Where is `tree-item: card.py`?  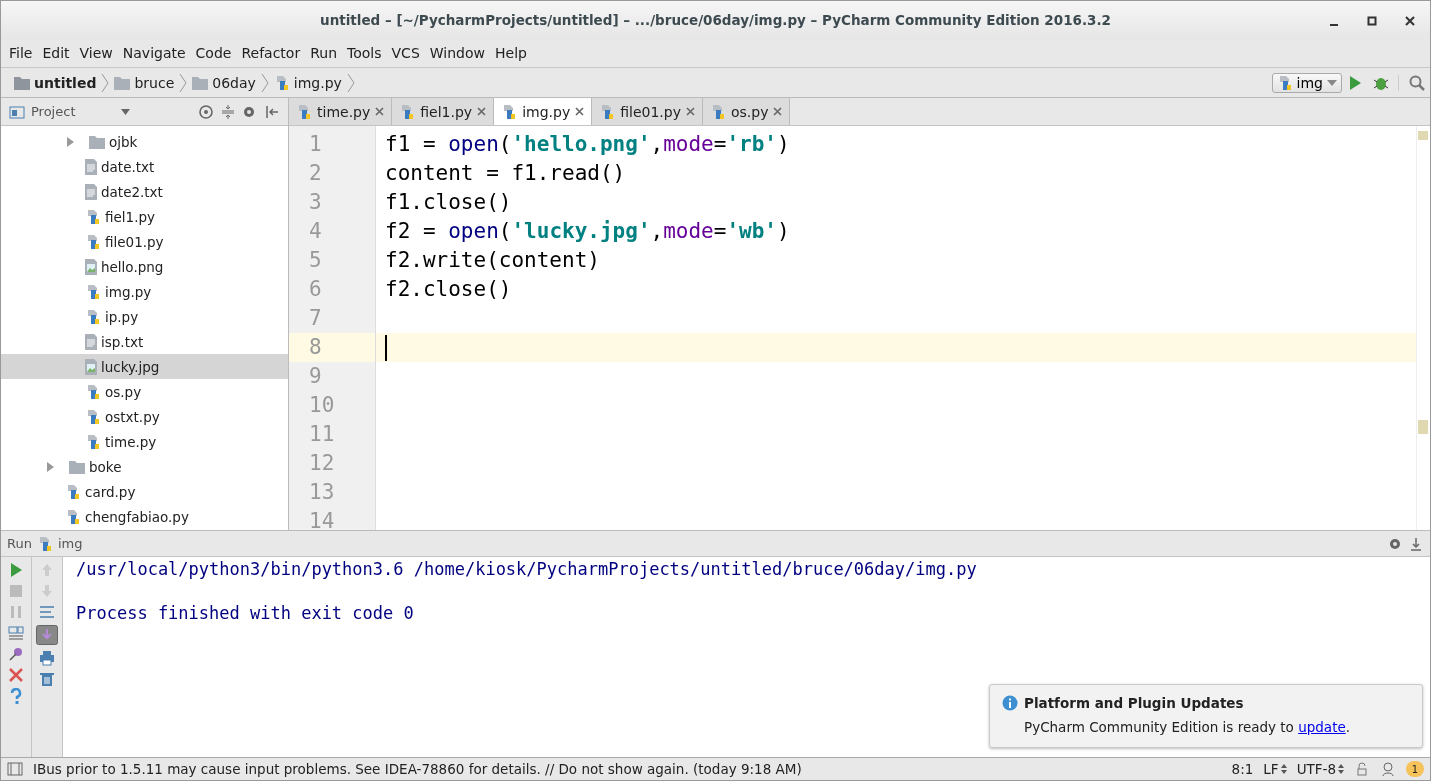 tree-item: card.py is located at coordinates (144, 491).